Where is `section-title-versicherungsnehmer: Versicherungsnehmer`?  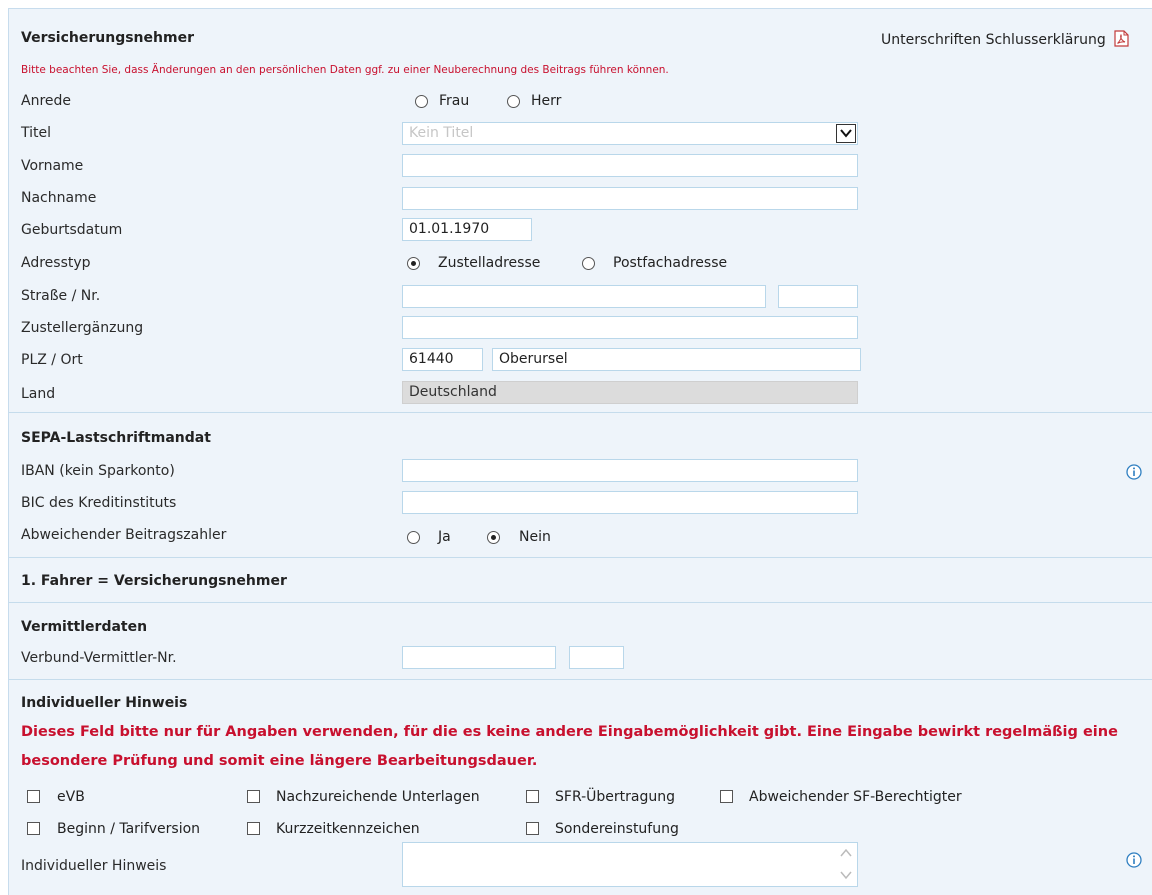 section-title-versicherungsnehmer: Versicherungsnehmer is located at coordinates (107, 38).